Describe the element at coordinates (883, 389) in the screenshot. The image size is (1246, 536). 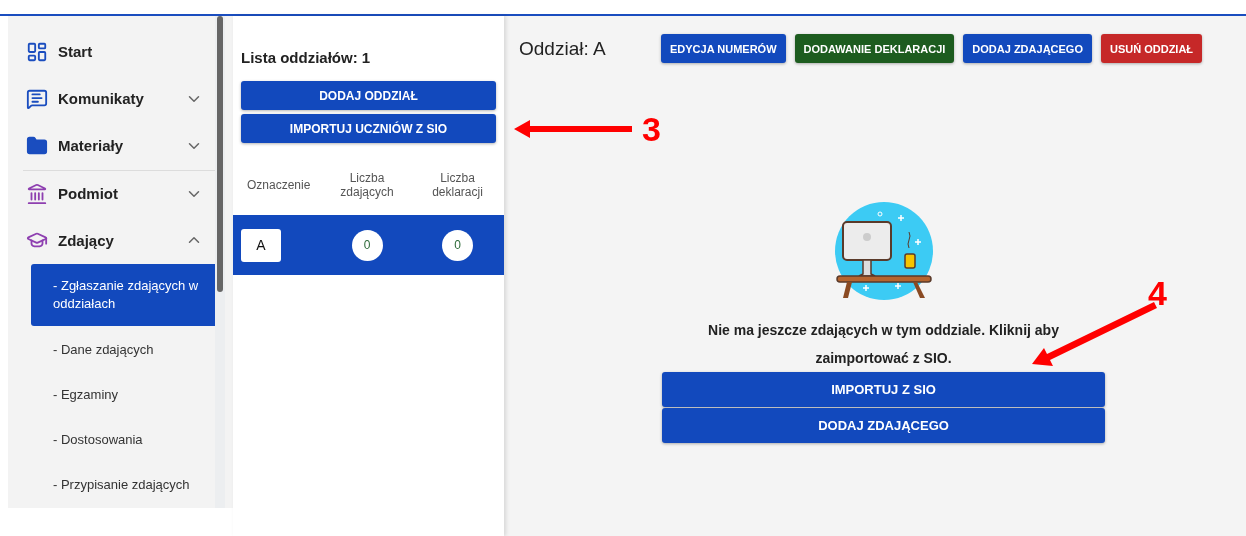
I see `empty-action-button: IMPORTUJ Z SIO` at that location.